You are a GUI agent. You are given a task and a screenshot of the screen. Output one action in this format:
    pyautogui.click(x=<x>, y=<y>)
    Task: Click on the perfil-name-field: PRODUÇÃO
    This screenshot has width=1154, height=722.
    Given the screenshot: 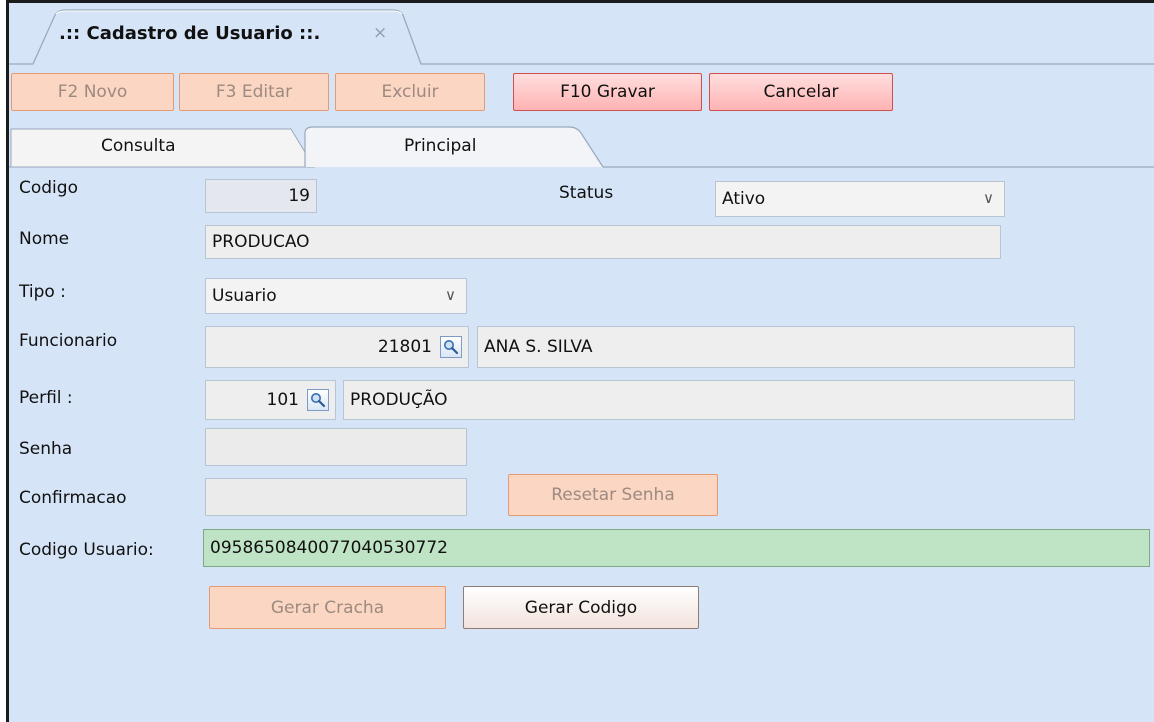 What is the action you would take?
    pyautogui.click(x=709, y=400)
    